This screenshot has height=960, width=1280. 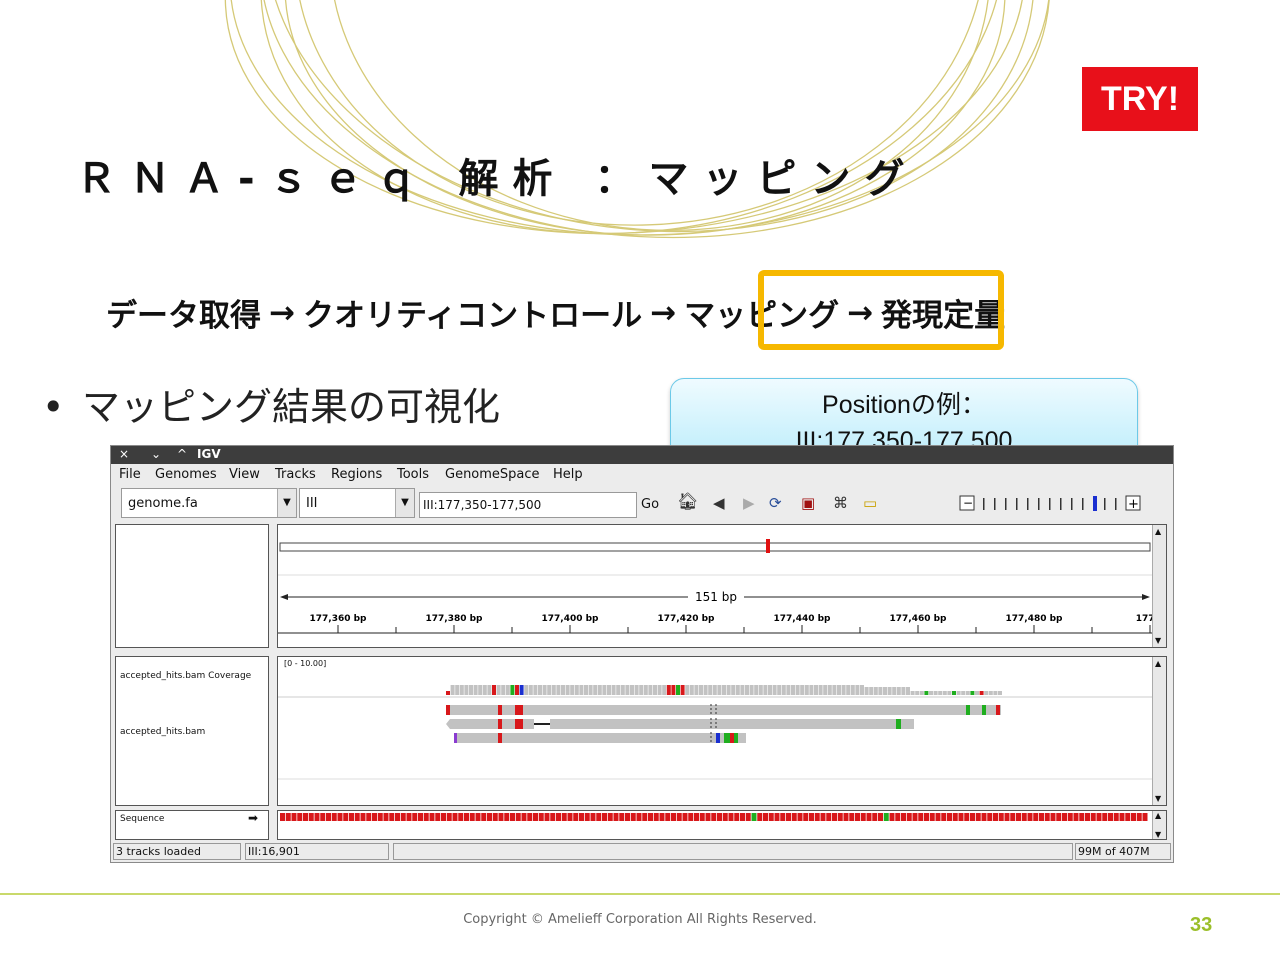 I want to click on menu-regions: Regions, so click(x=356, y=474).